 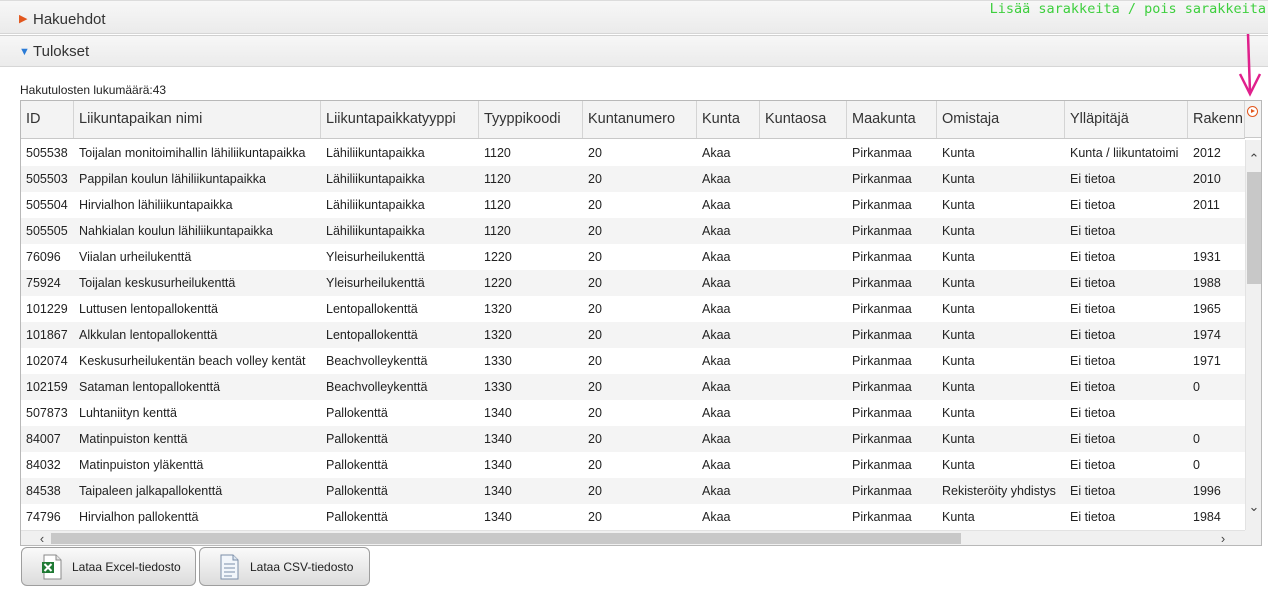 What do you see at coordinates (1124, 153) in the screenshot?
I see `table-cell: Kunta / liikuntatoimi` at bounding box center [1124, 153].